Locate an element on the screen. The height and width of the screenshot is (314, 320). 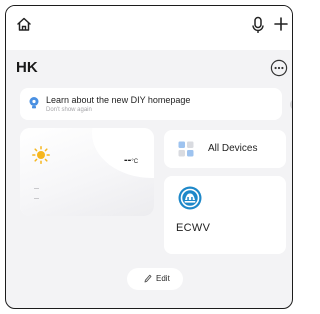
home-header: HK is located at coordinates (149, 65).